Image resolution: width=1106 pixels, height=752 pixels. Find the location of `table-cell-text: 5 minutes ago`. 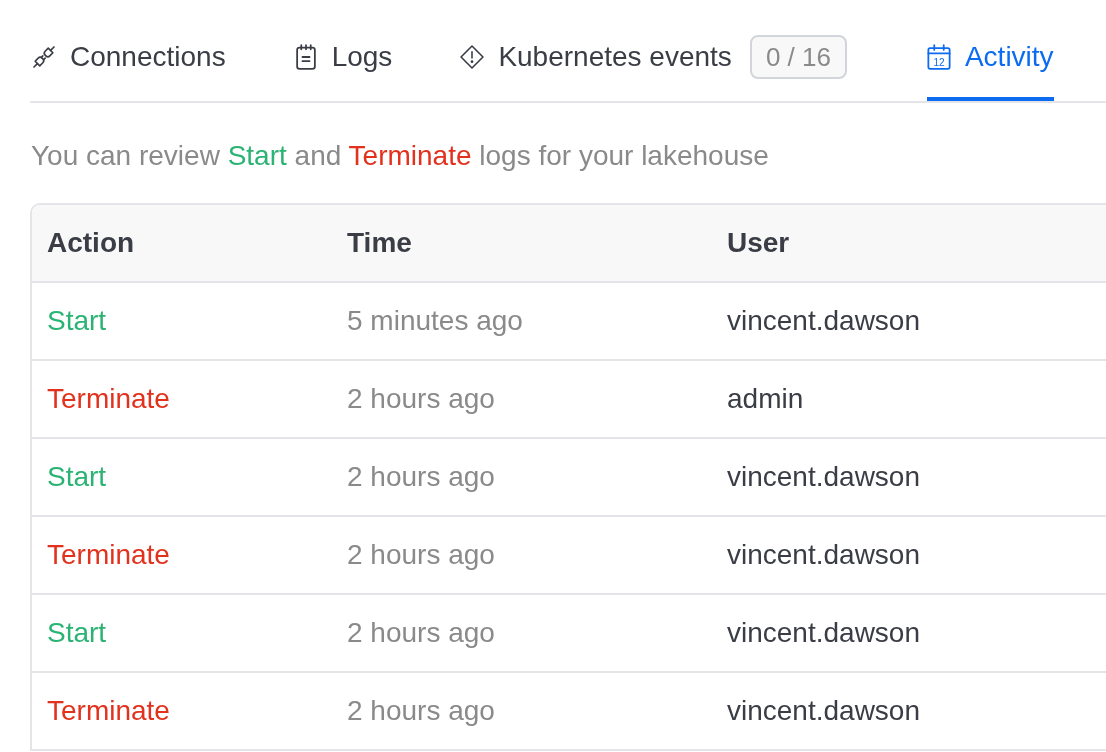

table-cell-text: 5 minutes ago is located at coordinates (434, 321).